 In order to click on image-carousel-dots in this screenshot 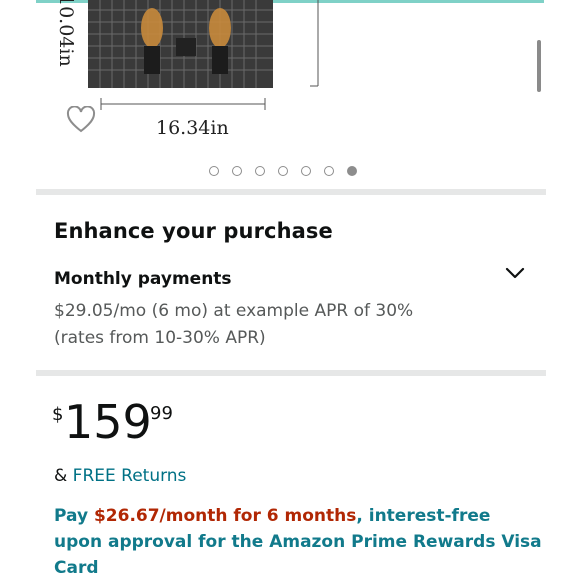, I will do `click(283, 171)`.